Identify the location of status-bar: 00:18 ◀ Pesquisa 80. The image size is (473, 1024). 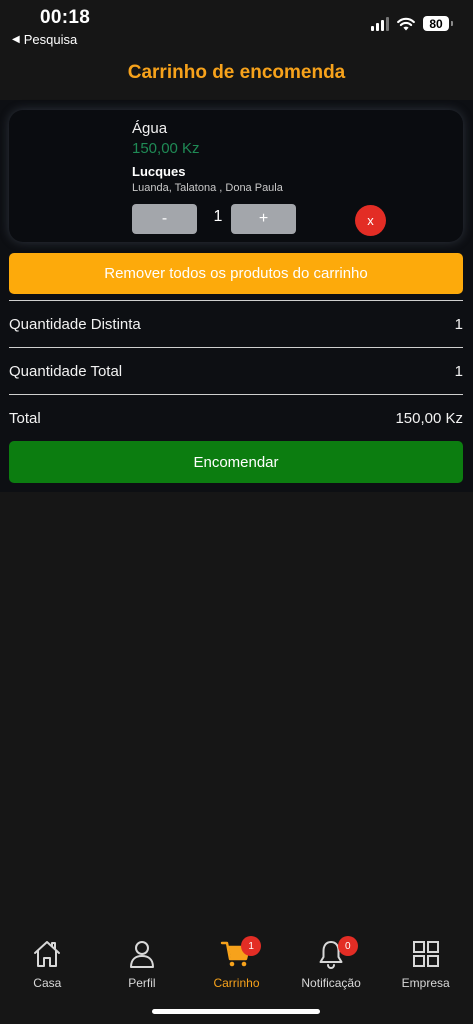
(236, 26).